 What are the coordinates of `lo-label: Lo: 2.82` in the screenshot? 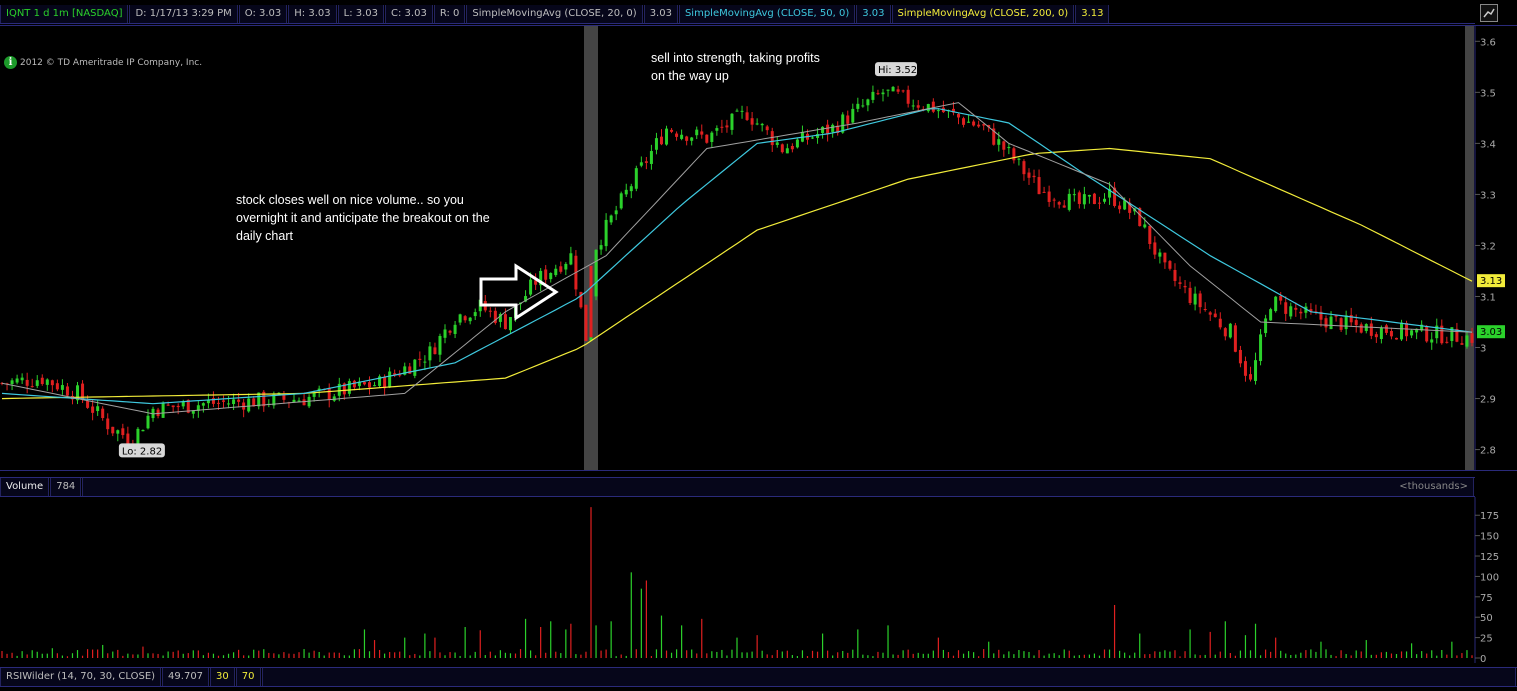 It's located at (141, 450).